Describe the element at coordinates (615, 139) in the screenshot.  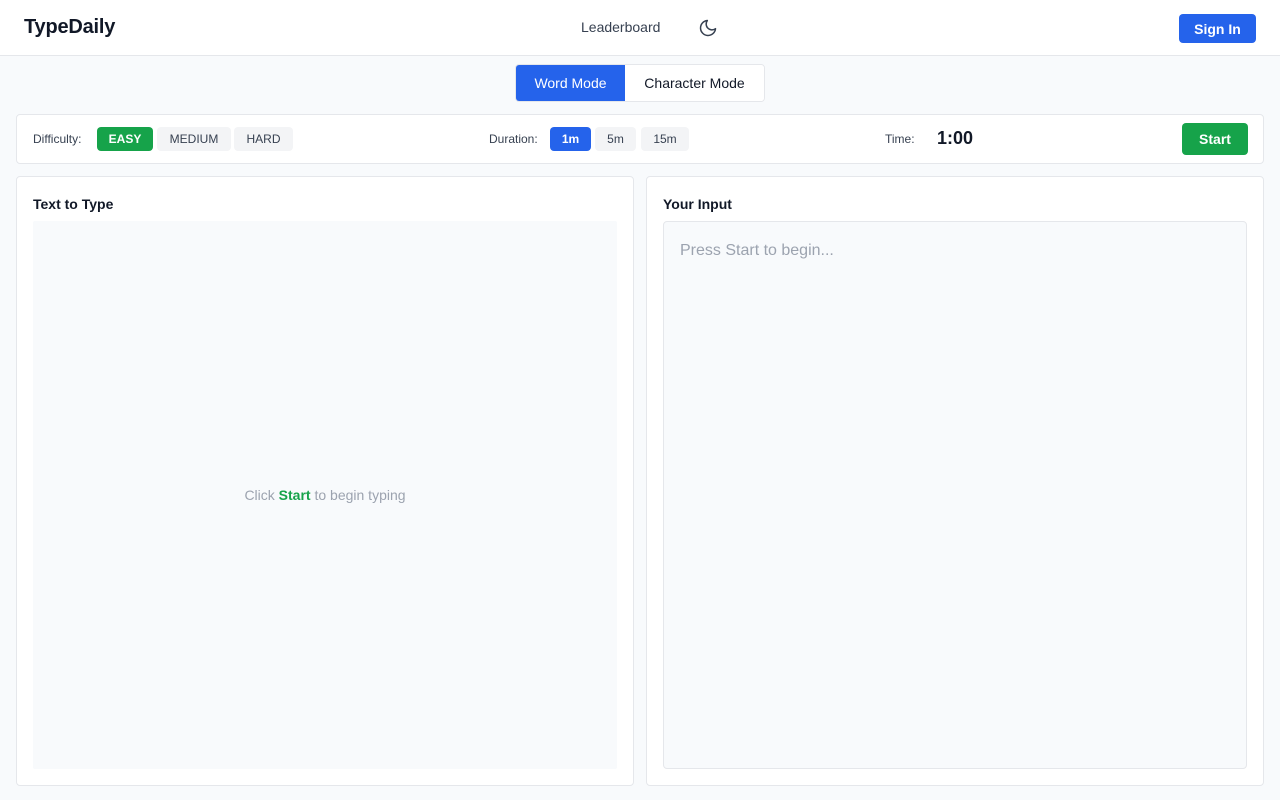
I see `duration-5m-button: 5m` at that location.